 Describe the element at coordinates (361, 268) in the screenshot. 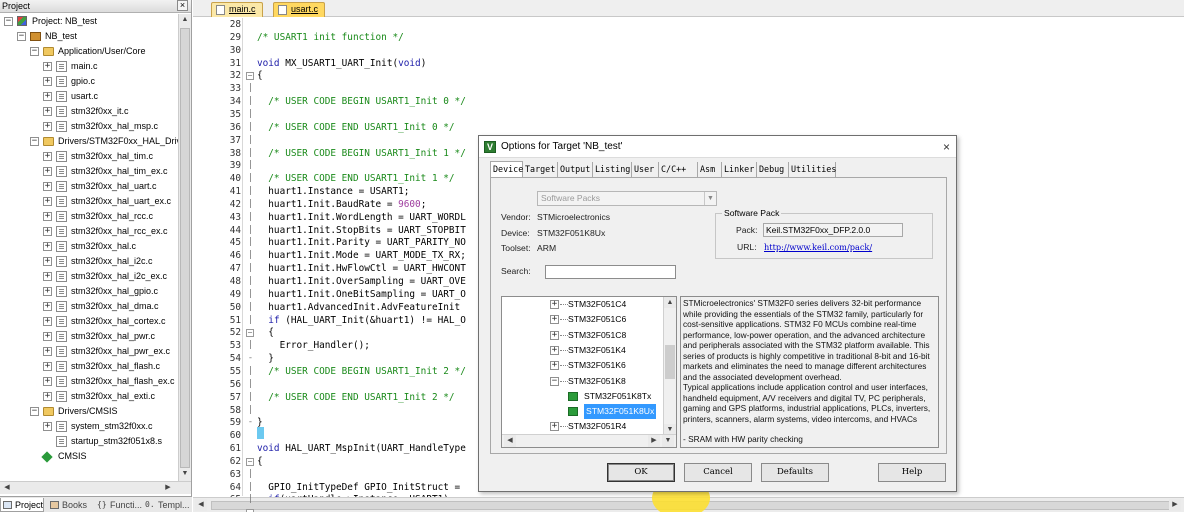

I see `code-line: huart1.Init.HwFlowCtl = UART_HWCONT` at that location.